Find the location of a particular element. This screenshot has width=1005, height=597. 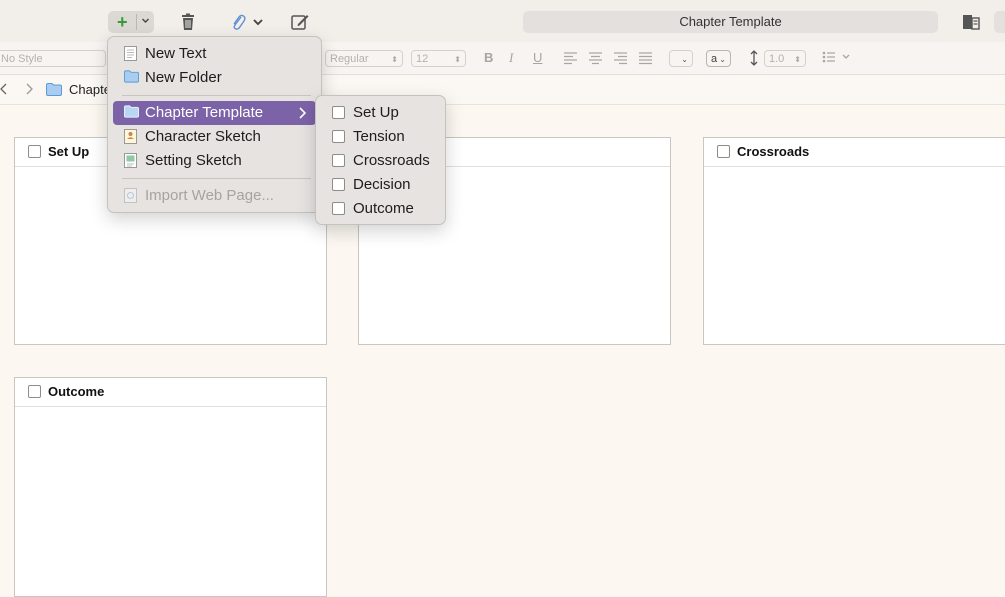

character-sketch-icon is located at coordinates (130, 136).